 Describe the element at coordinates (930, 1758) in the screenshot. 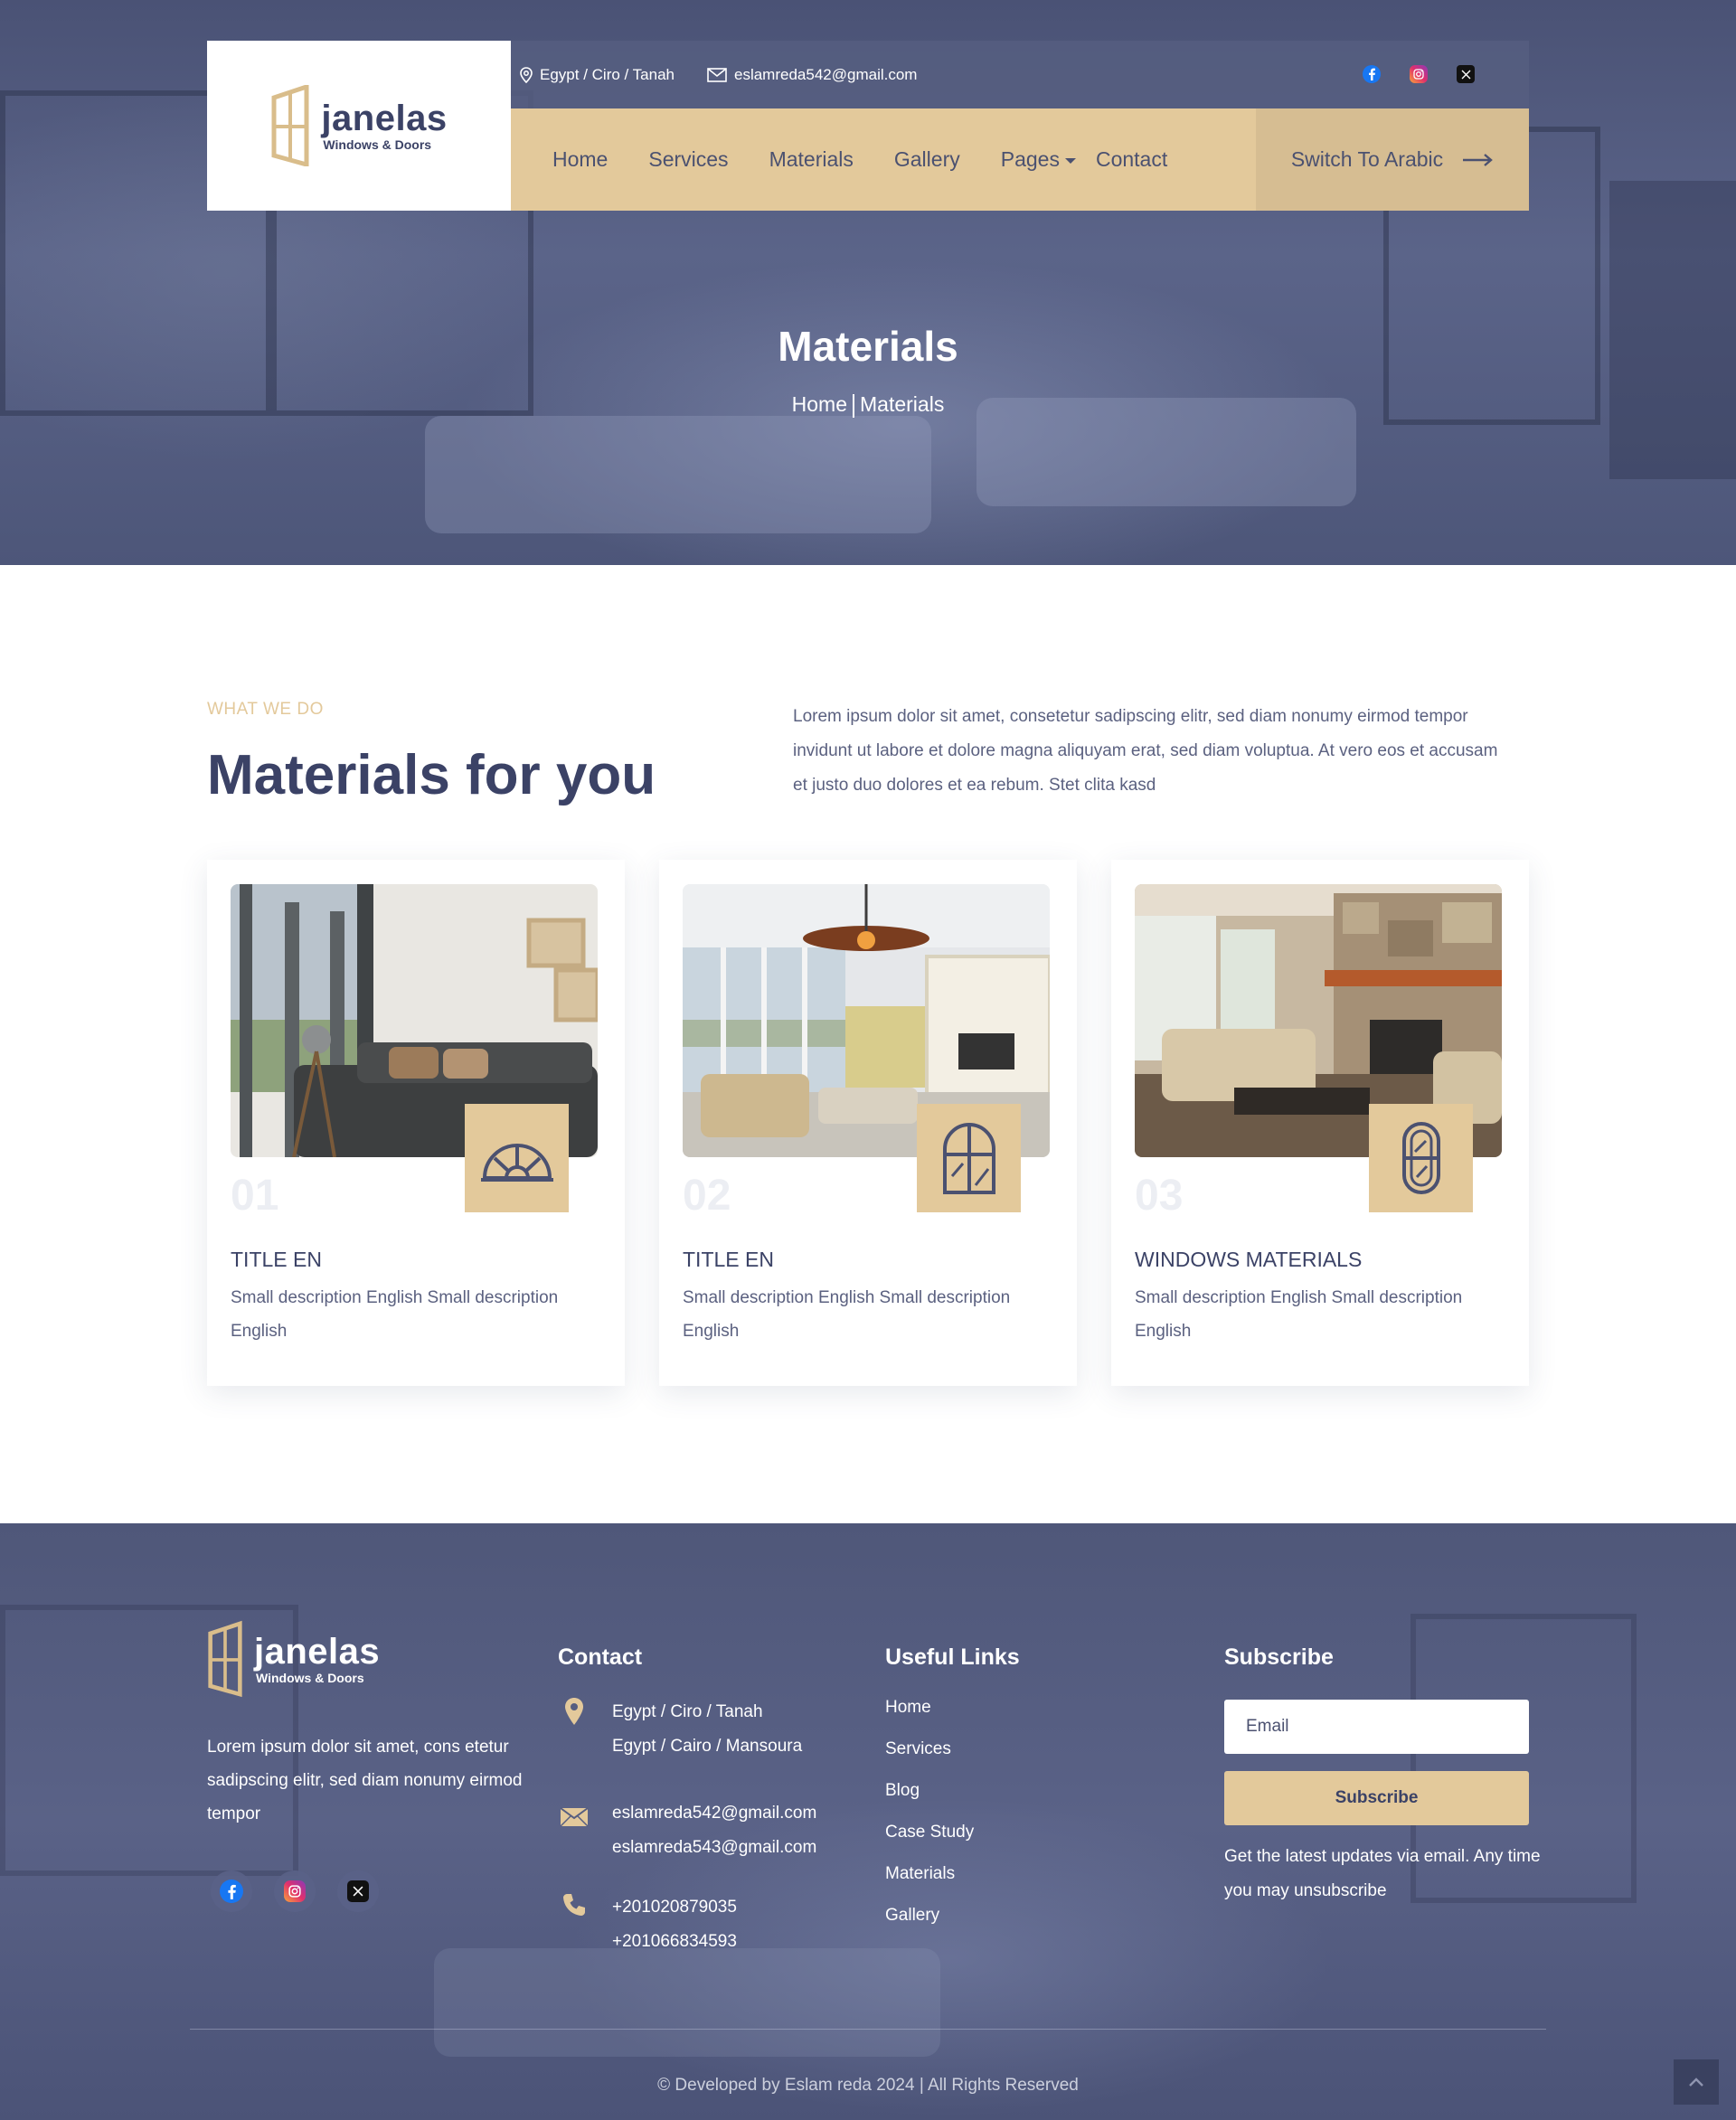

I see `footer-link-services: Services` at that location.